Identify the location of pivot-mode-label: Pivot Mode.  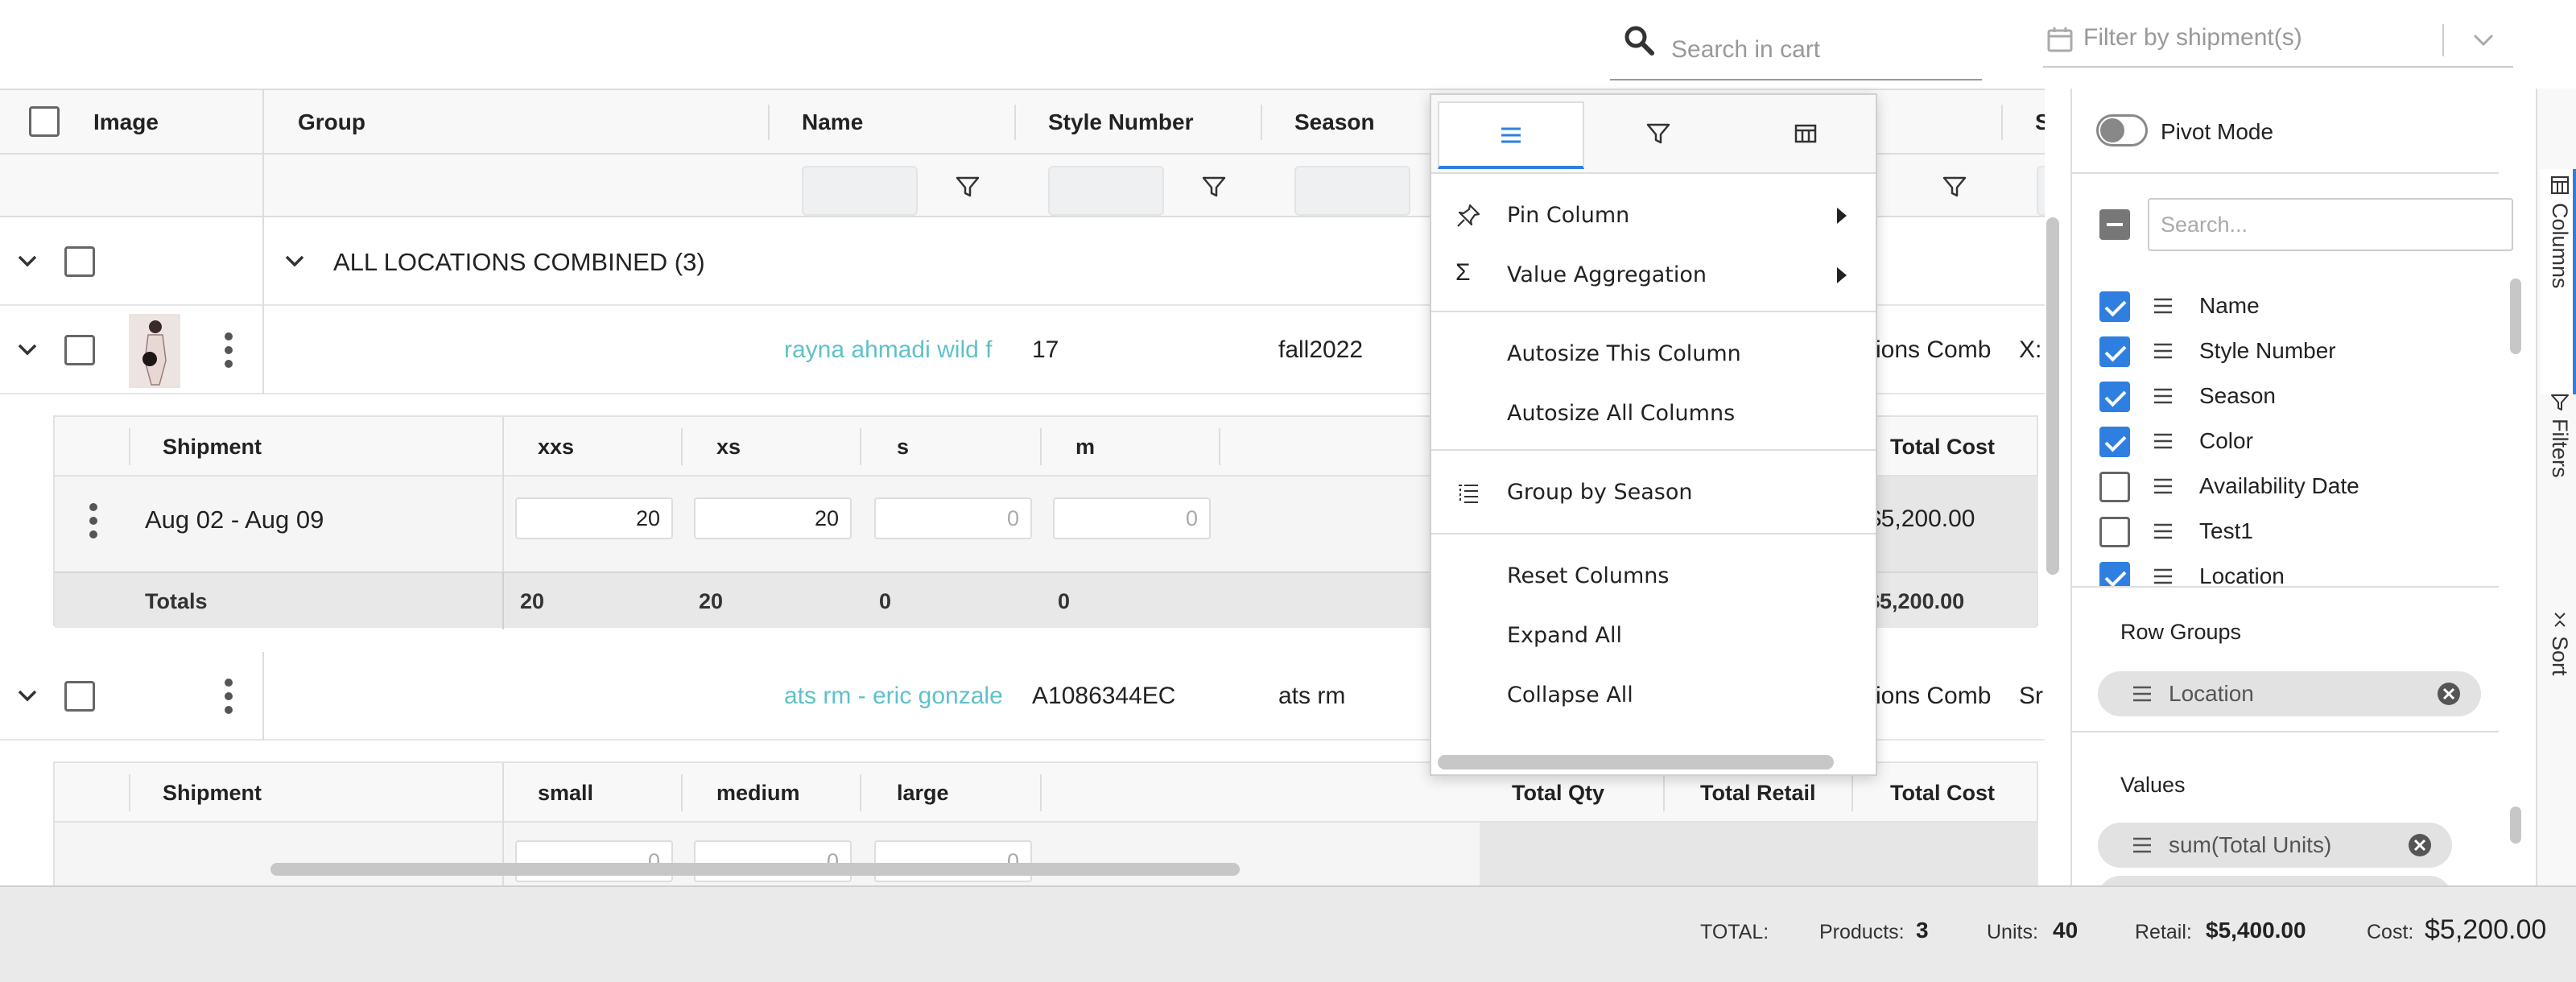
(2217, 131).